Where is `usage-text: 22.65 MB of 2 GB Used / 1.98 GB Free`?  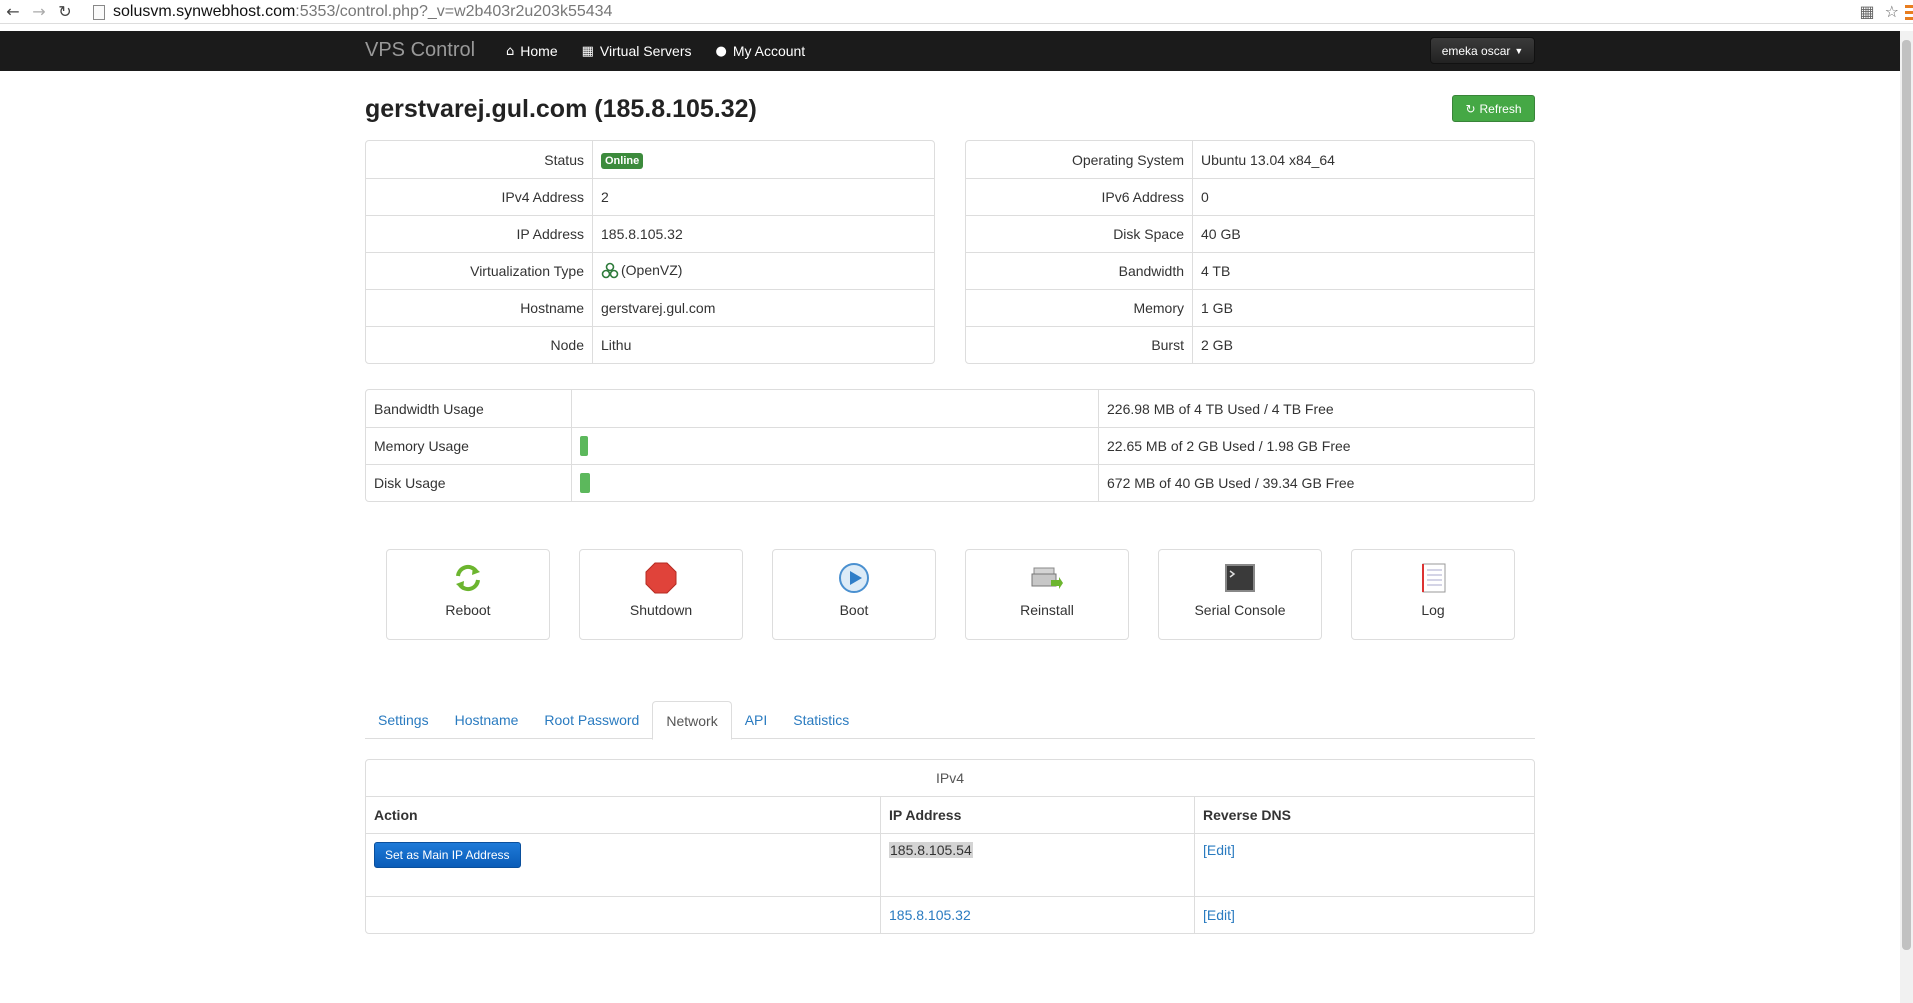 usage-text: 22.65 MB of 2 GB Used / 1.98 GB Free is located at coordinates (1316, 445).